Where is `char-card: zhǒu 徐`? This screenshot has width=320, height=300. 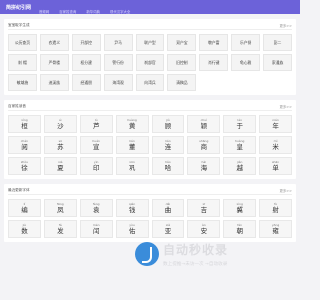 char-card: zhǒu 徐 is located at coordinates (24, 166).